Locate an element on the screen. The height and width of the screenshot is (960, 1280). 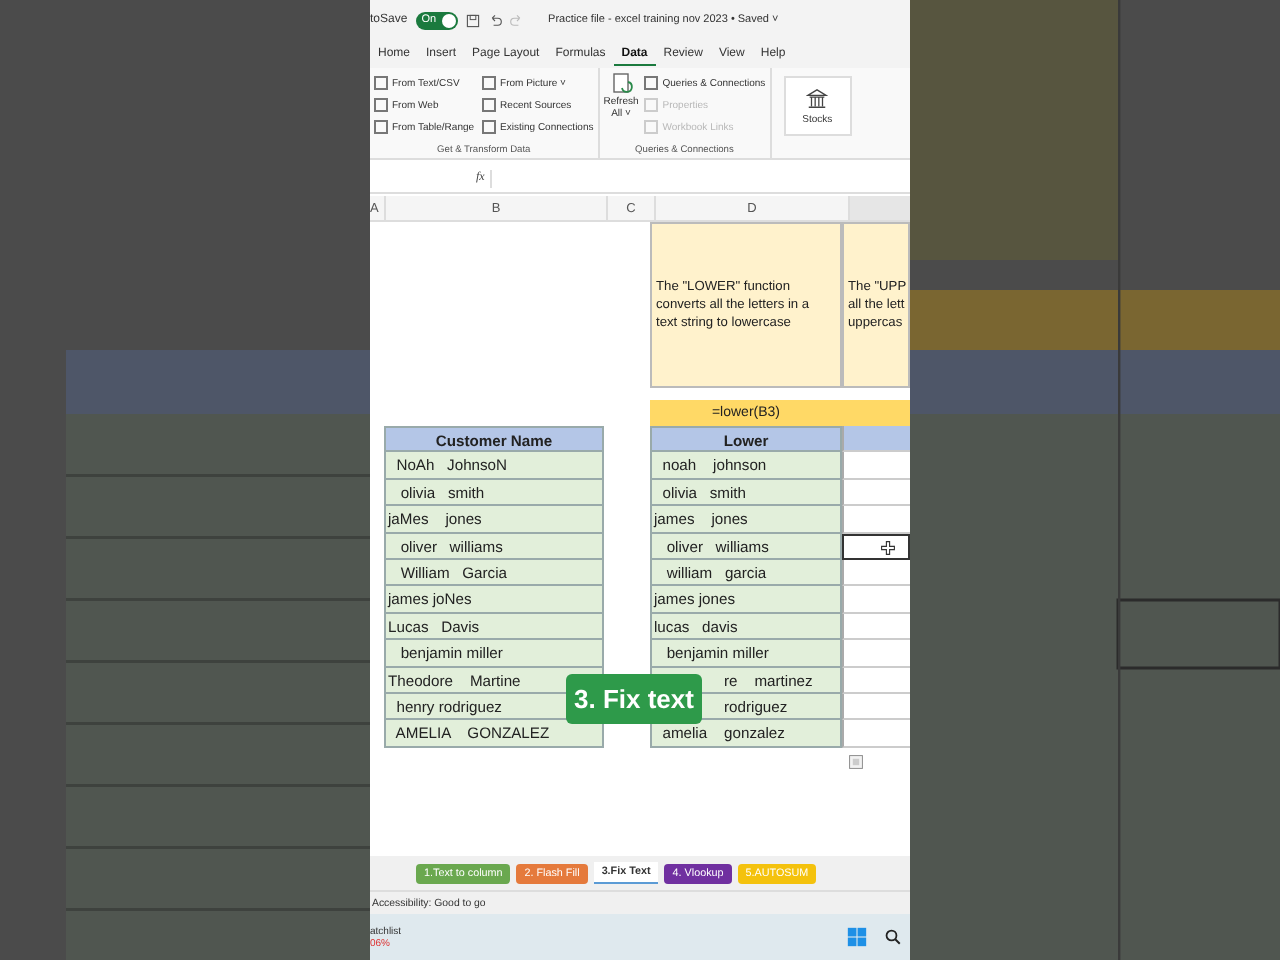
bank-icon is located at coordinates (817, 98).